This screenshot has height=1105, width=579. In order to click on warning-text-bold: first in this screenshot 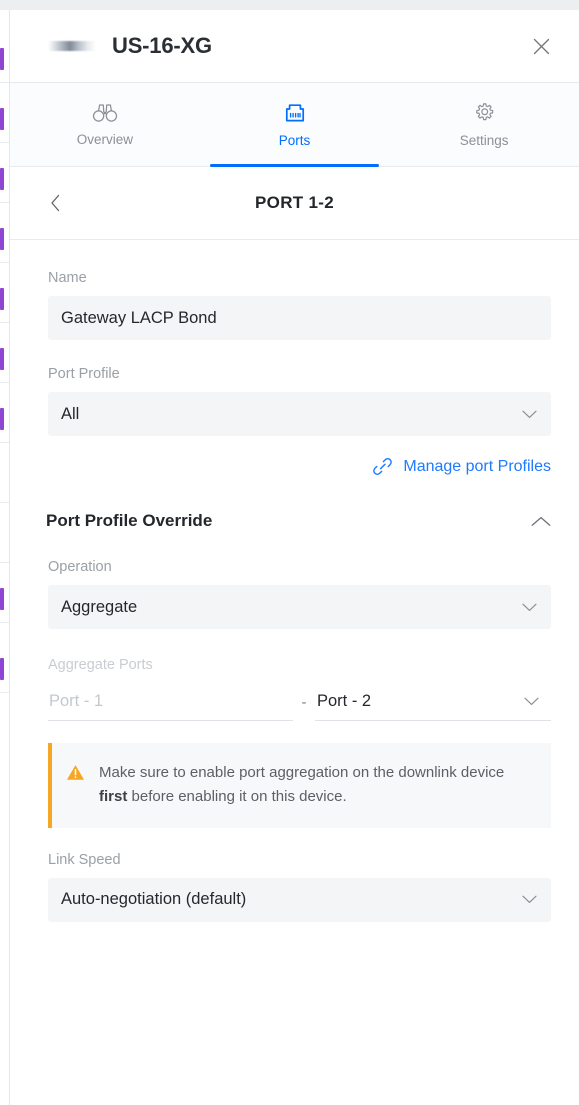, I will do `click(113, 797)`.